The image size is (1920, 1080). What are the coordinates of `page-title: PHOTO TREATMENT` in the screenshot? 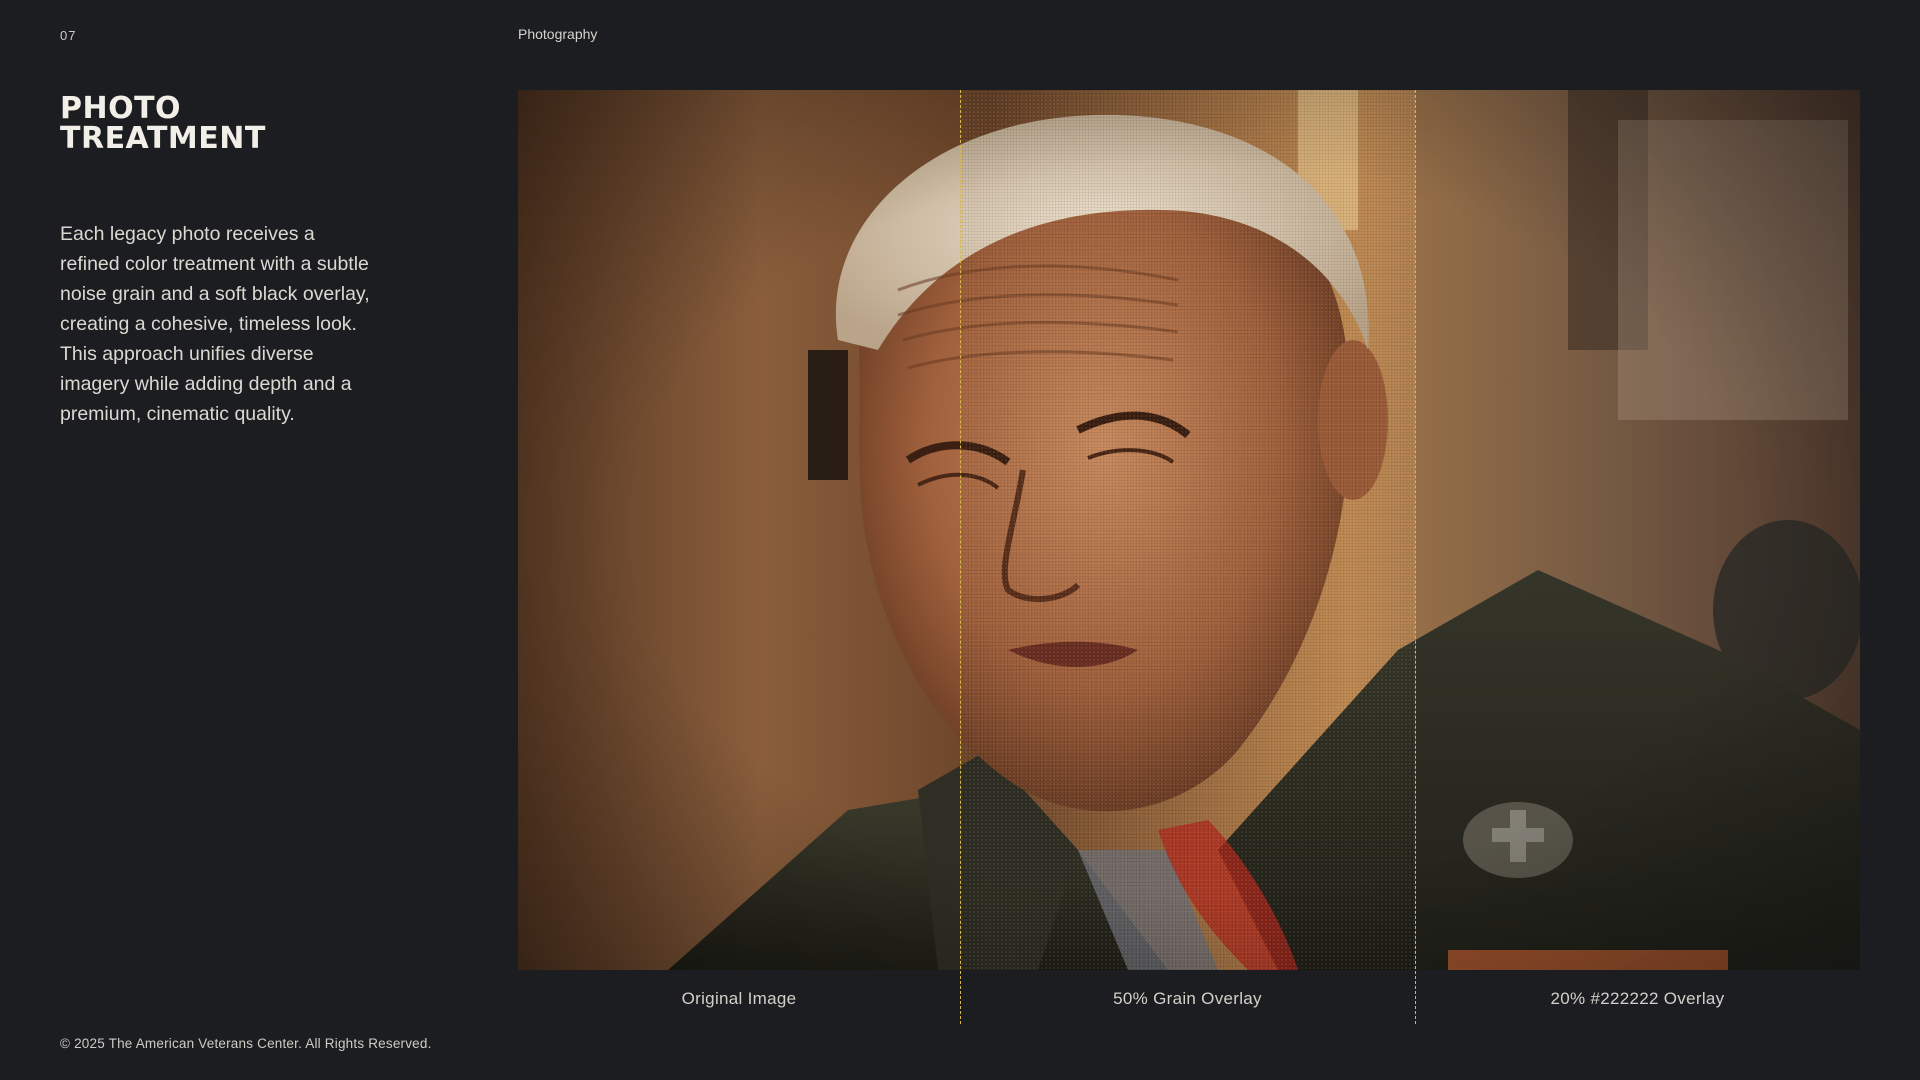 It's located at (163, 123).